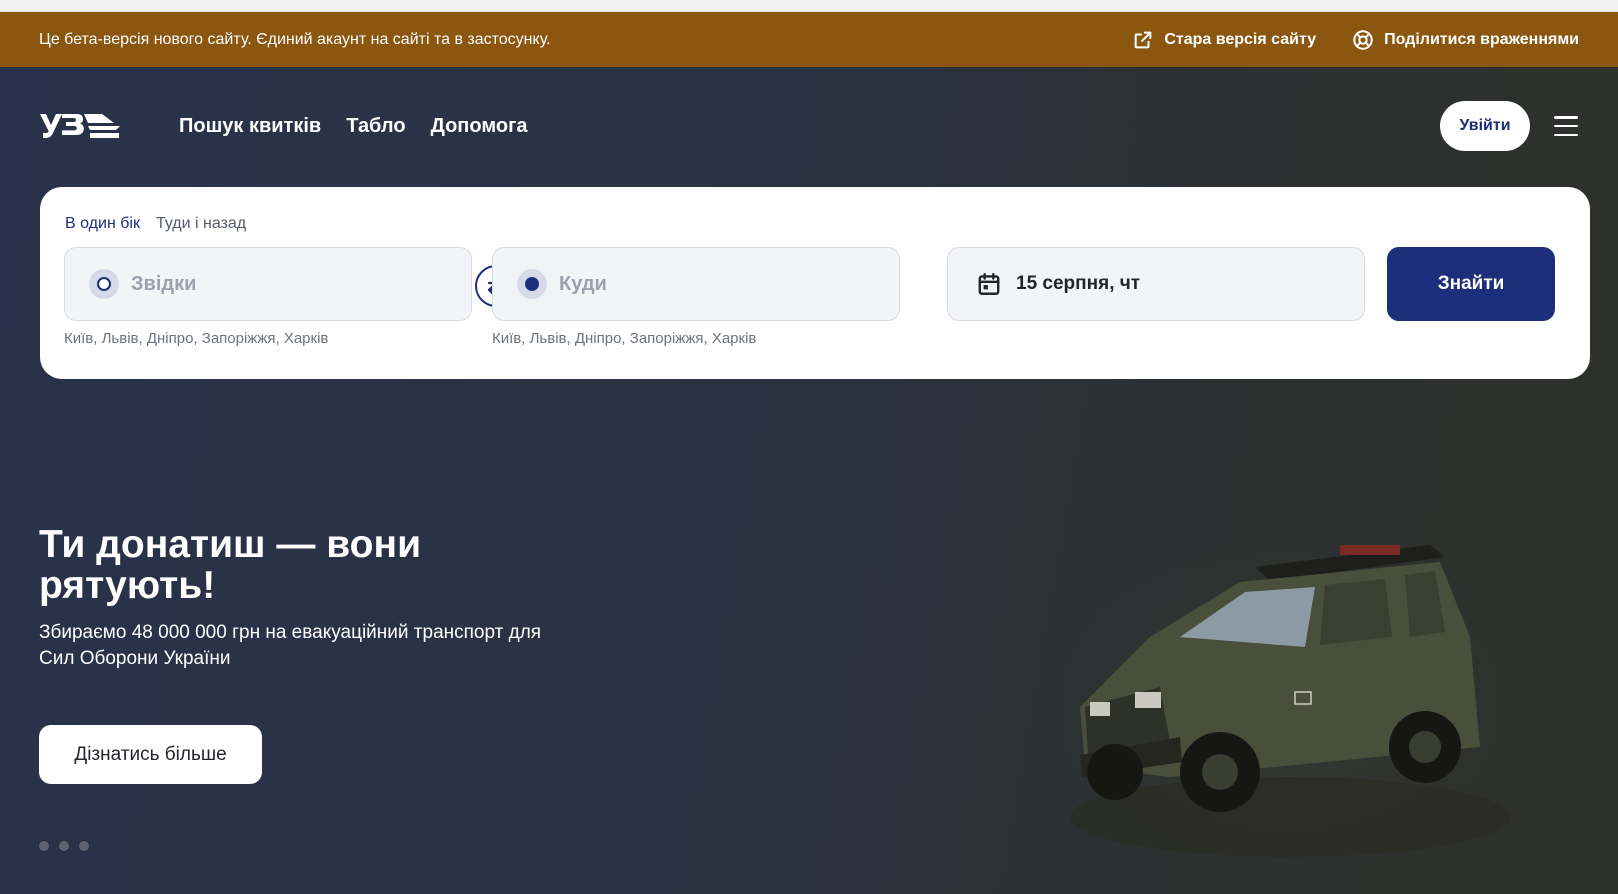  What do you see at coordinates (1078, 283) in the screenshot?
I see `date-value: 15 серпня, чт` at bounding box center [1078, 283].